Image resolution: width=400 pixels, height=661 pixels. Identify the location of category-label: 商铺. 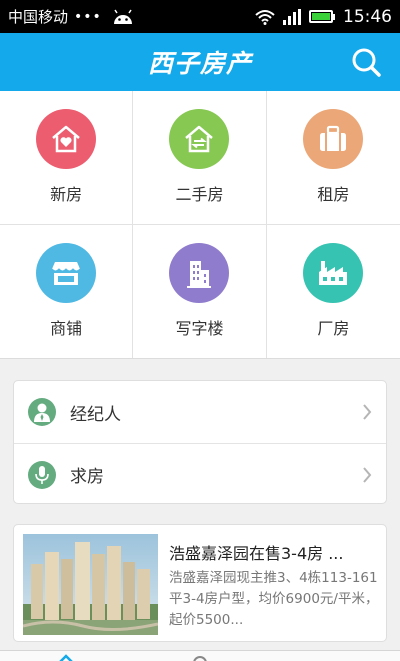
(66, 329).